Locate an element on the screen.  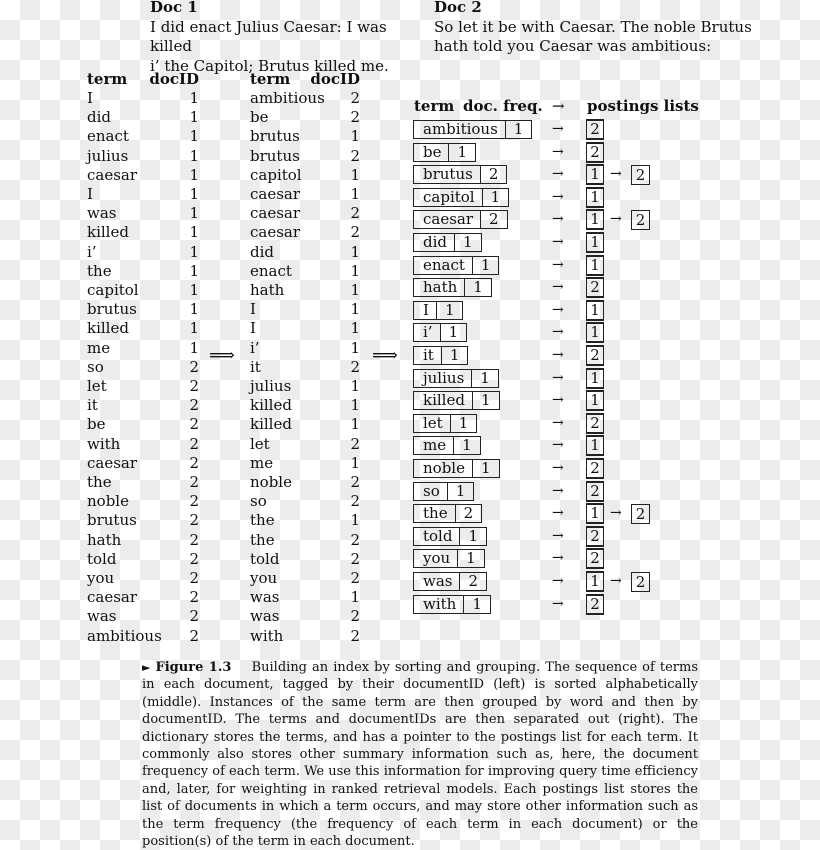
implies-arrow-icon: ⟹ is located at coordinates (385, 355).